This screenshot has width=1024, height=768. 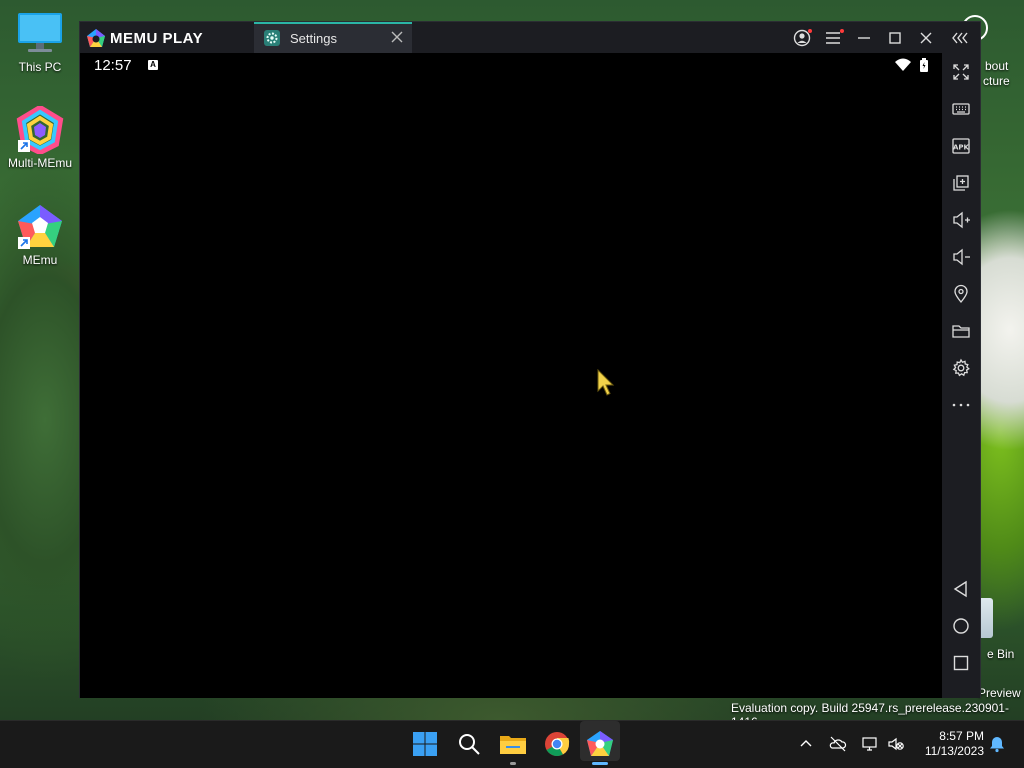 I want to click on windows-icon, so click(x=425, y=744).